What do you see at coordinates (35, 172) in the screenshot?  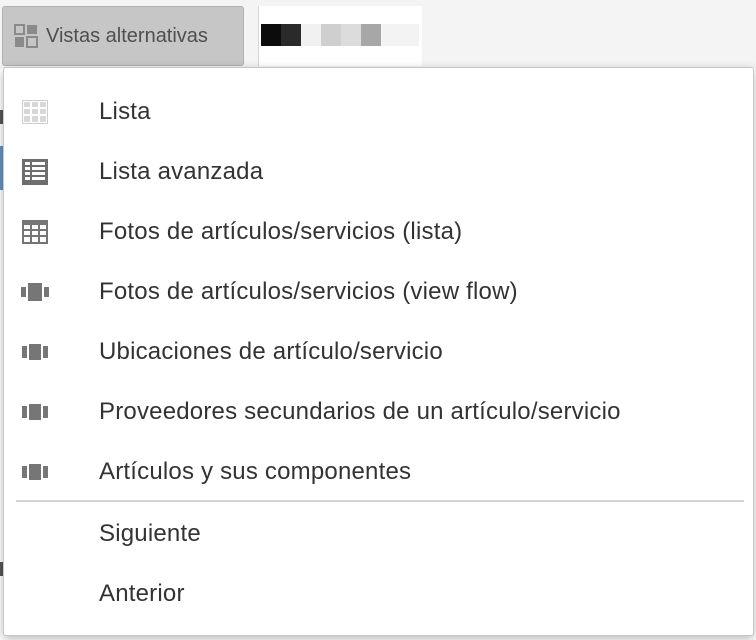 I see `grid-dense-icon` at bounding box center [35, 172].